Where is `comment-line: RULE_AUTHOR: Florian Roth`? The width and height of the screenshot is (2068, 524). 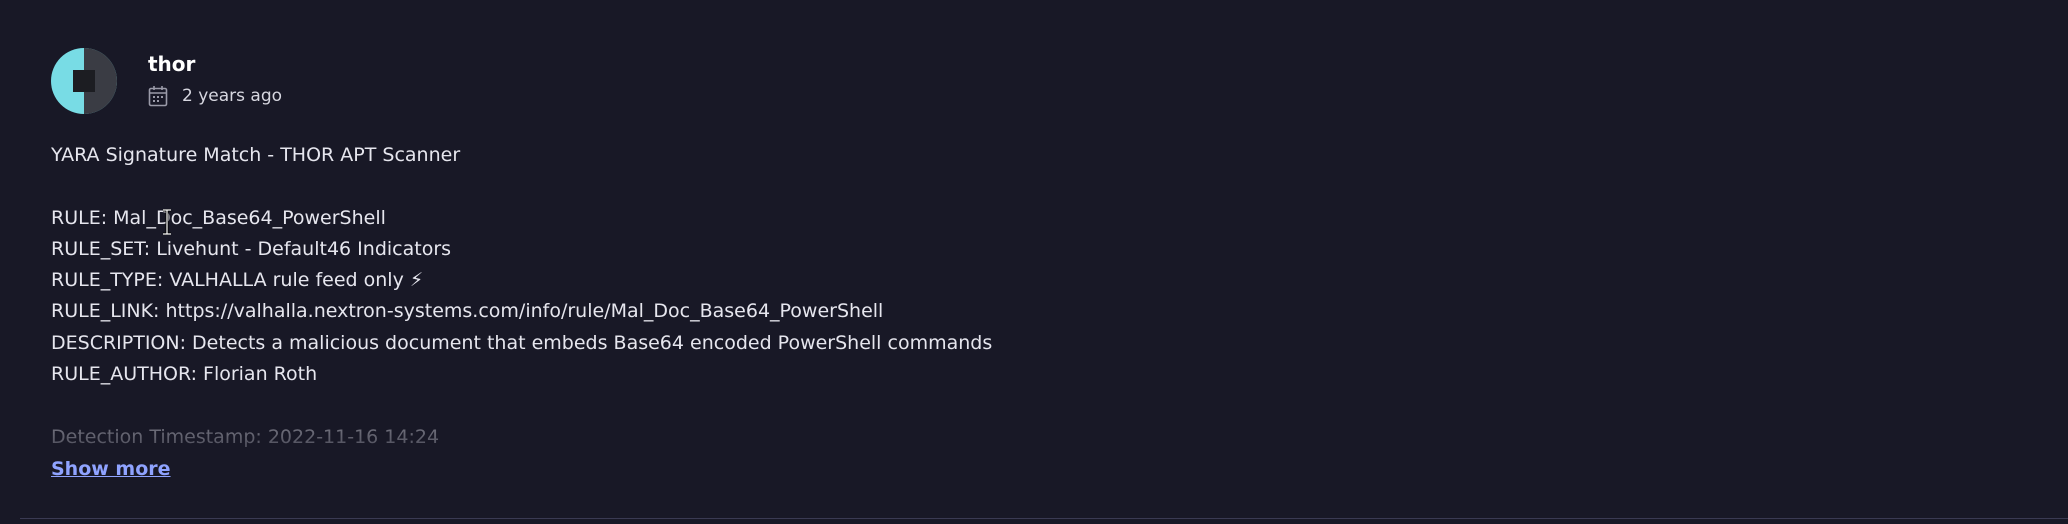
comment-line: RULE_AUTHOR: Florian Roth is located at coordinates (184, 374).